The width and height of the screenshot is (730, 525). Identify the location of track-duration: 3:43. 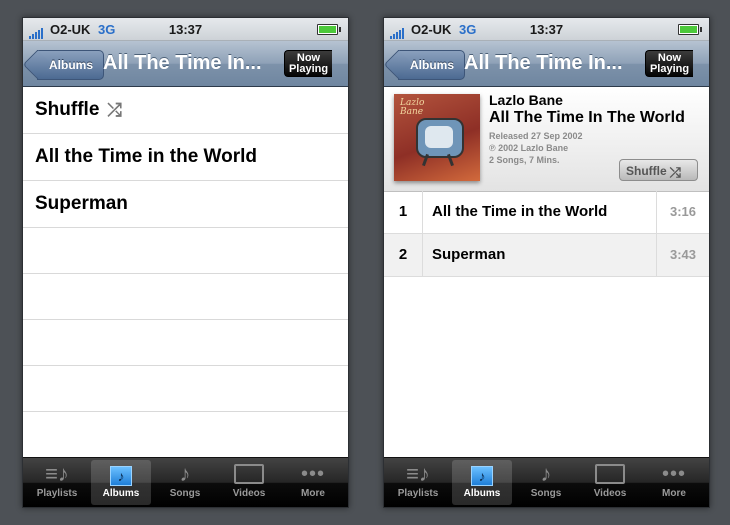
(682, 255).